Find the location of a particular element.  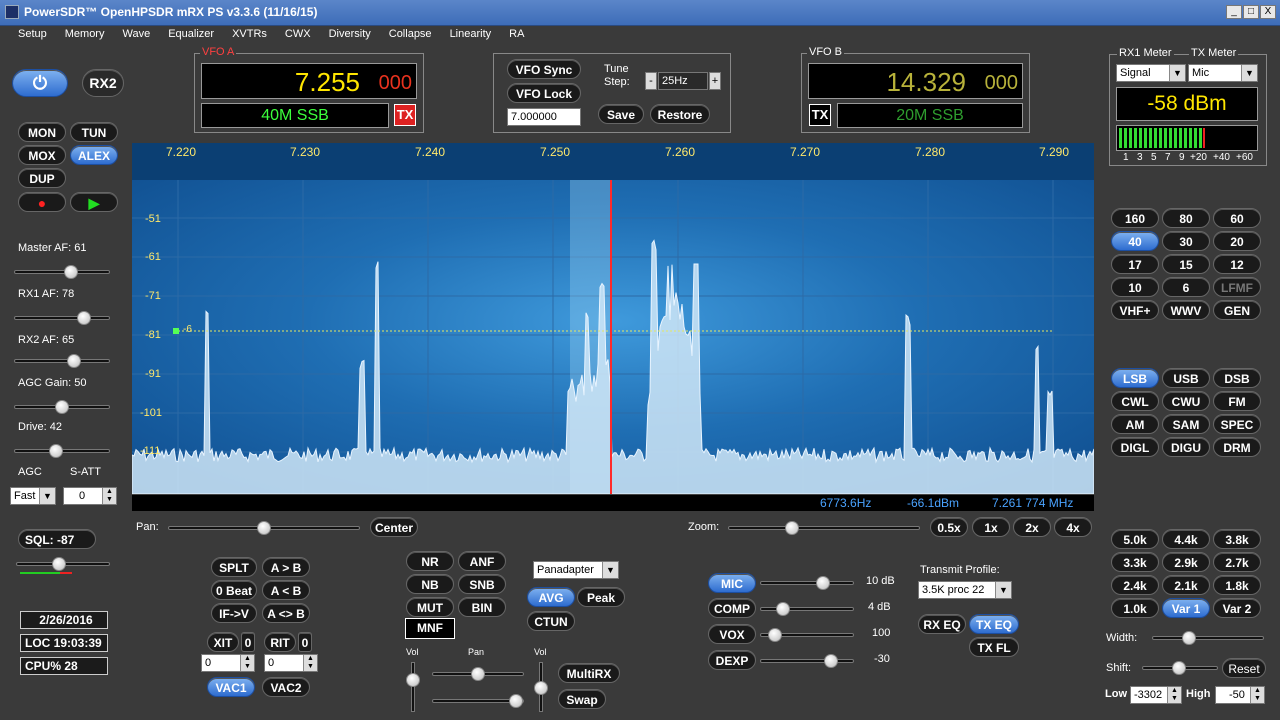

vfob-freq-display: 14.329 000 is located at coordinates (915, 81).